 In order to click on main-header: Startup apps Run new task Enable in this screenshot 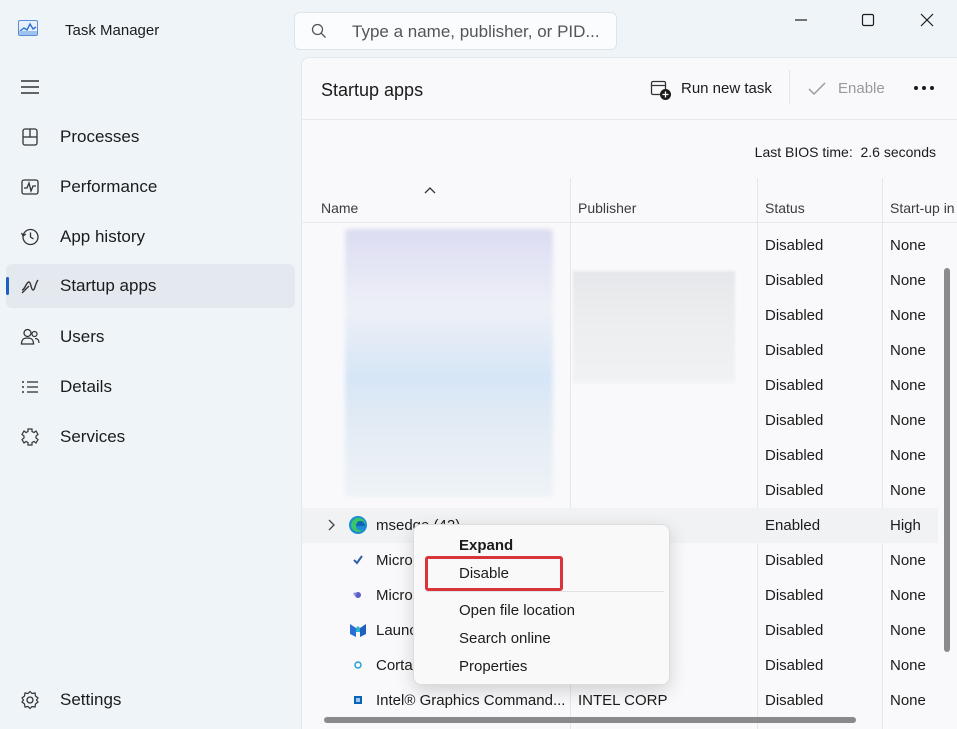, I will do `click(629, 89)`.